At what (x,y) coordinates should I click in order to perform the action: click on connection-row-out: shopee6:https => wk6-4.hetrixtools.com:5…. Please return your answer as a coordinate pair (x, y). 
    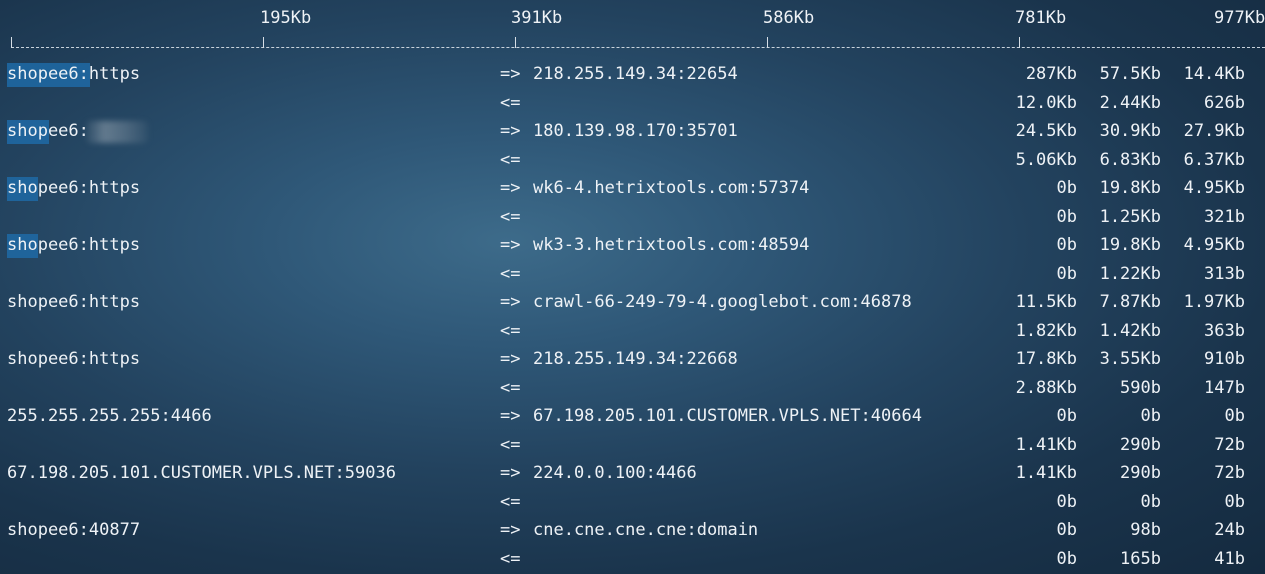
    Looking at the image, I should click on (632, 188).